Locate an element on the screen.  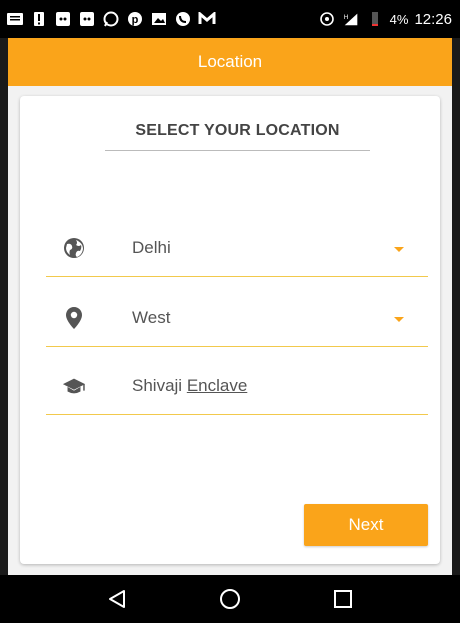
graduation-cap-icon is located at coordinates (74, 386).